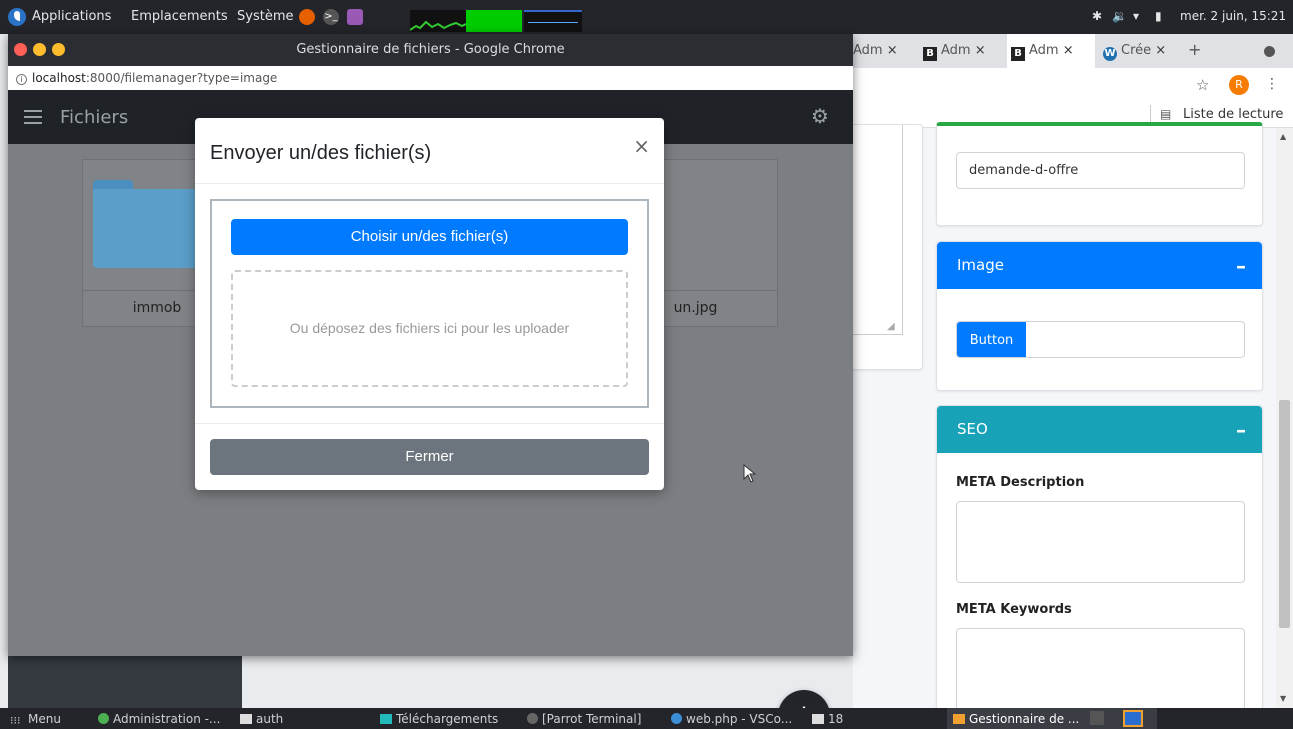  Describe the element at coordinates (1200, 51) in the screenshot. I see `new-tab-button: +` at that location.